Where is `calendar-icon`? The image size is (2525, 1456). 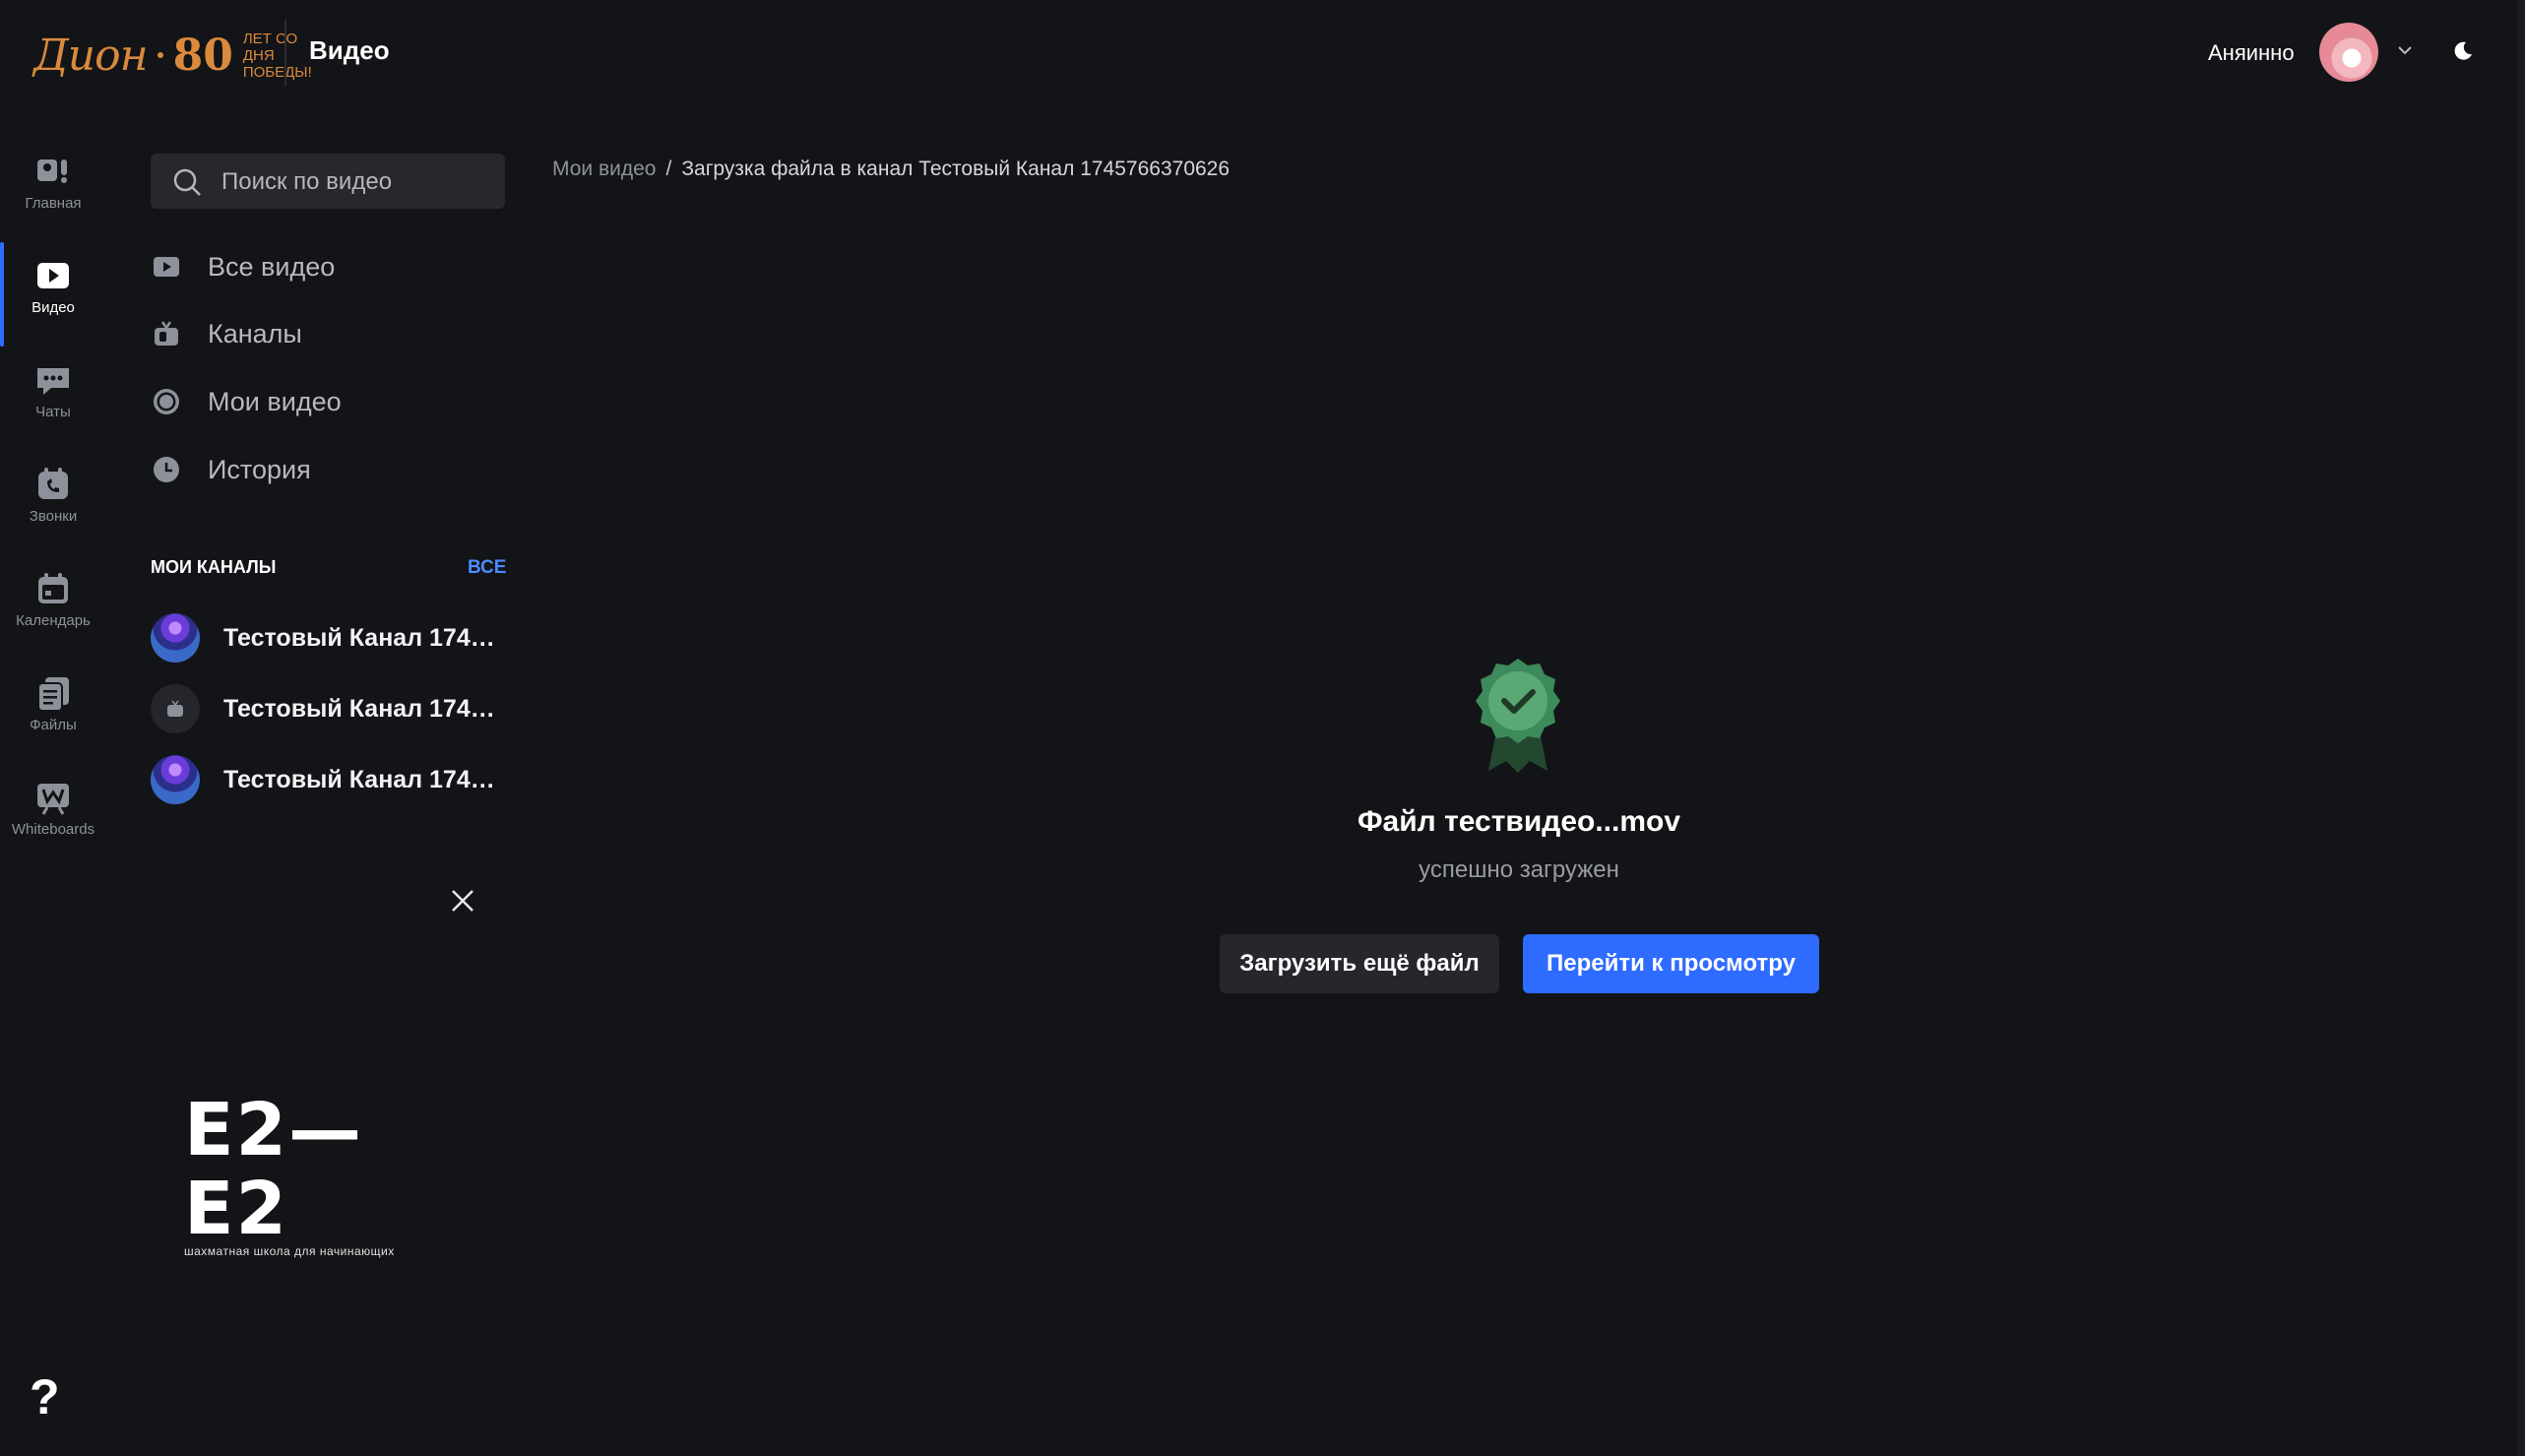
calendar-icon is located at coordinates (53, 588).